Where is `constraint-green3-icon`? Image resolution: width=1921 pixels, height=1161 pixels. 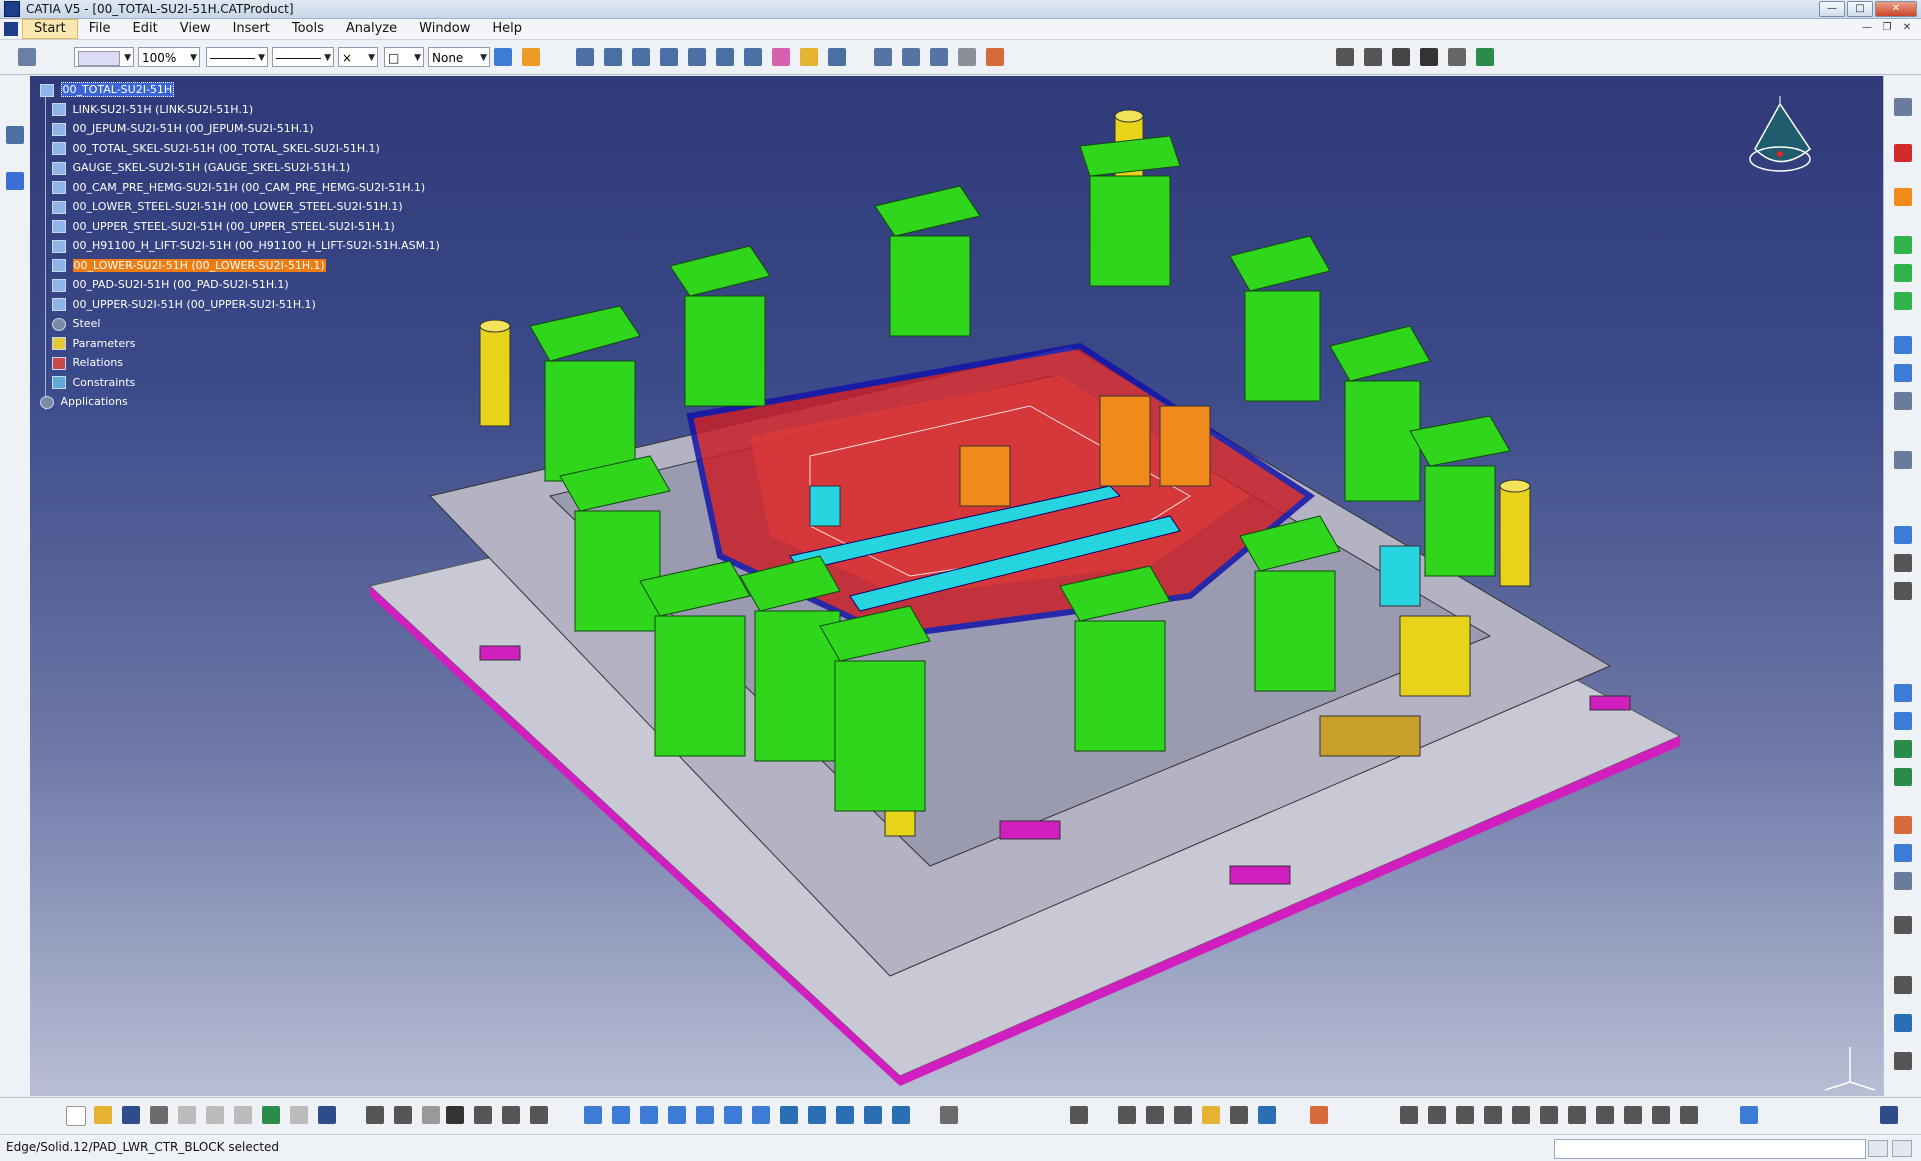
constraint-green3-icon is located at coordinates (1903, 301).